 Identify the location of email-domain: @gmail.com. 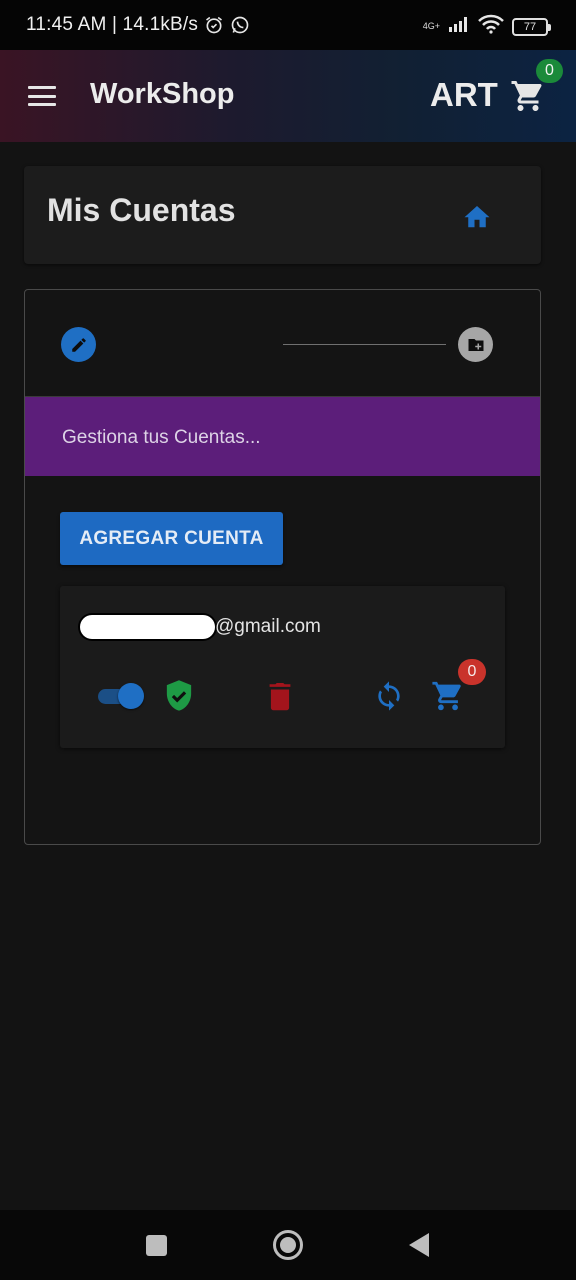
(268, 626).